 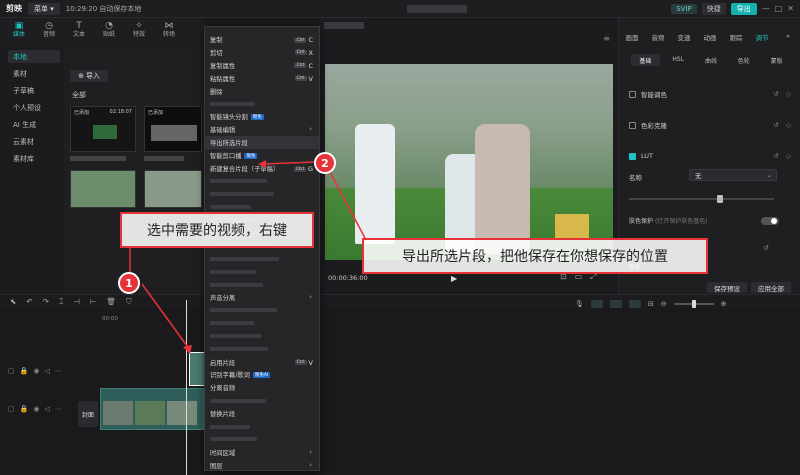 I want to click on tab-speed: 变速, so click(x=684, y=38).